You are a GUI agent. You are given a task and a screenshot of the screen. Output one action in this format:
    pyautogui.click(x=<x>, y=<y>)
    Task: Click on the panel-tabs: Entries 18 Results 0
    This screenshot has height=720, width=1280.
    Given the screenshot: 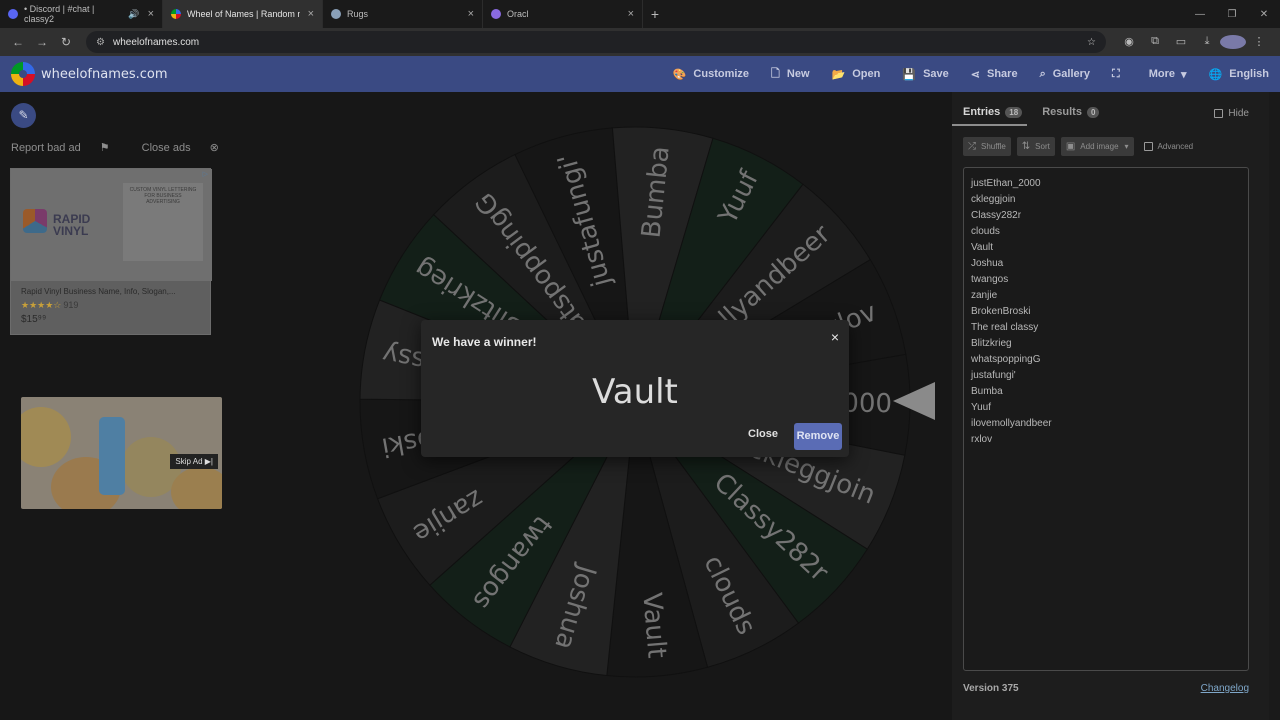 What is the action you would take?
    pyautogui.click(x=1041, y=112)
    